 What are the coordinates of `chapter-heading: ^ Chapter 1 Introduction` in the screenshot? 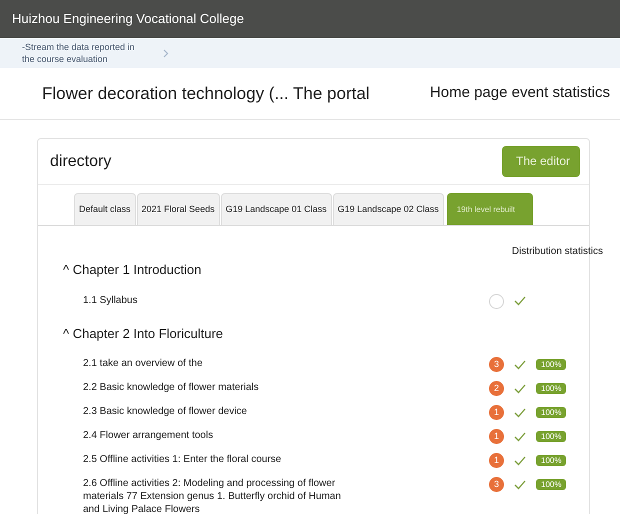 It's located at (321, 270).